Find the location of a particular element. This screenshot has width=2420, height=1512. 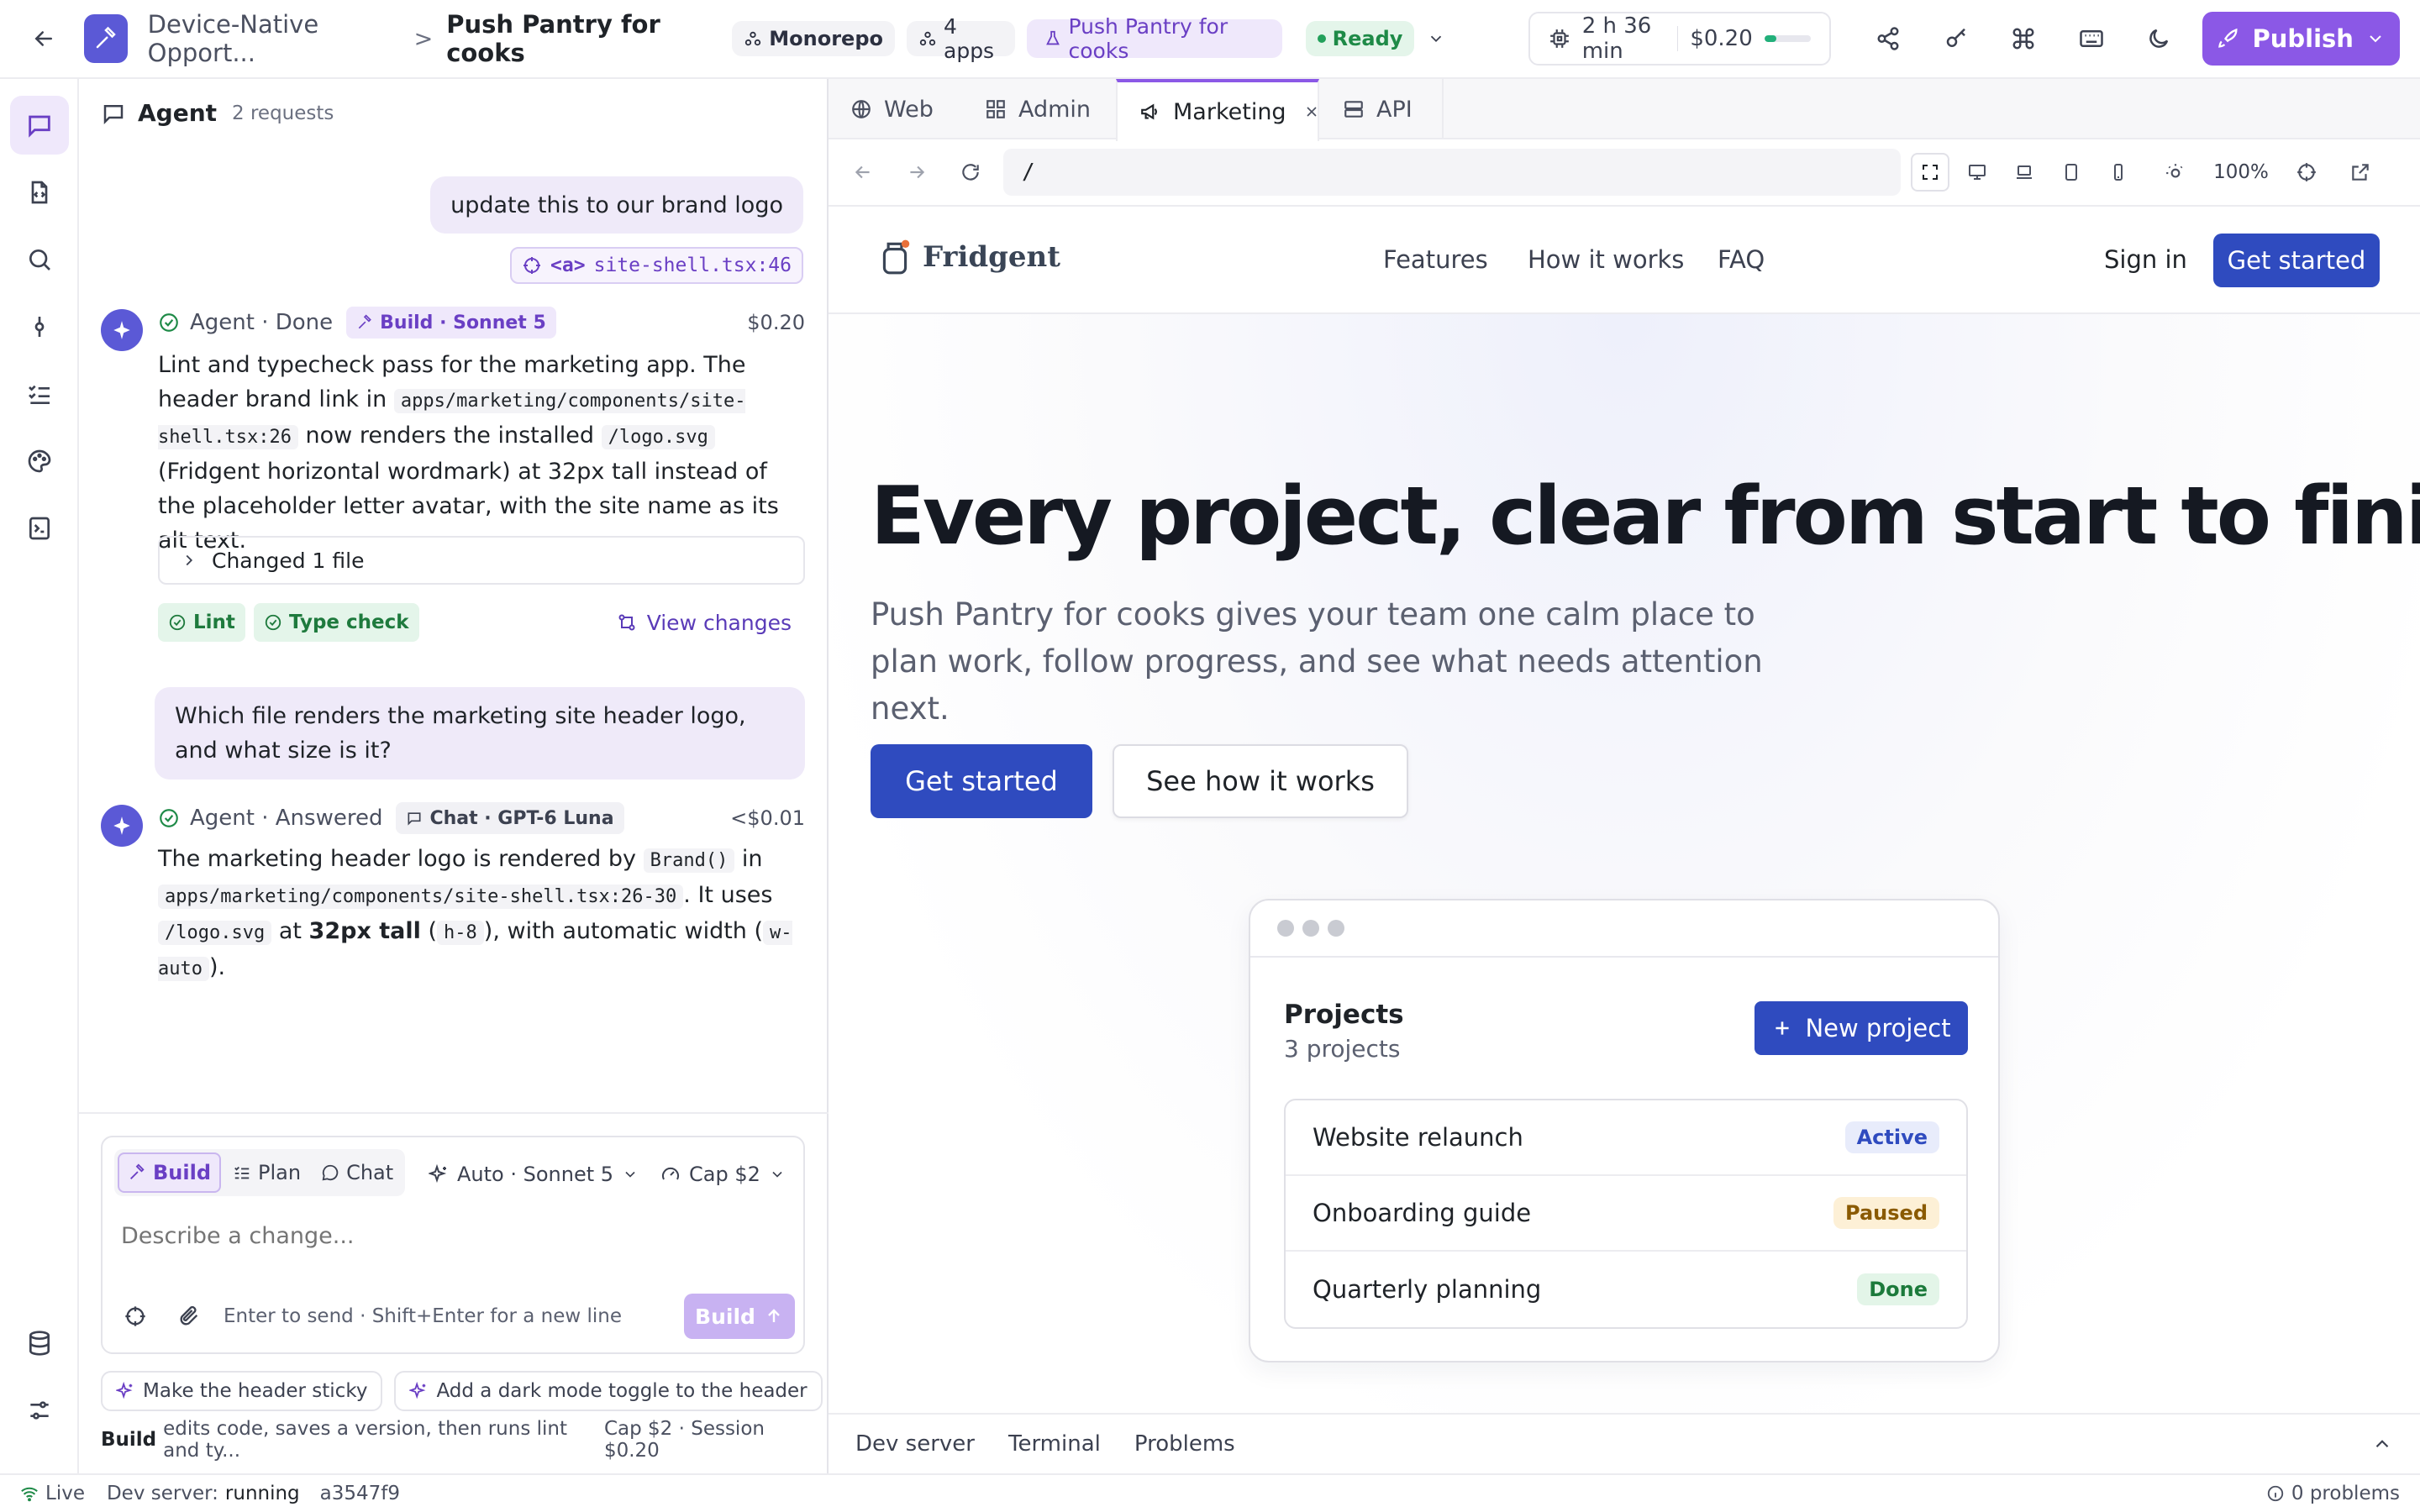

globe-icon is located at coordinates (861, 109).